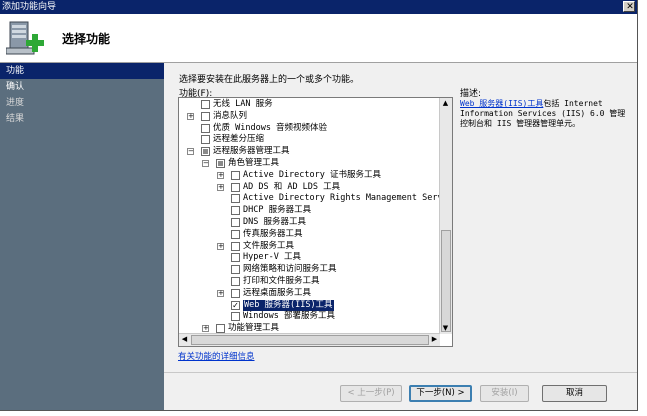 The height and width of the screenshot is (416, 647). What do you see at coordinates (25, 38) in the screenshot?
I see `server-add-icon` at bounding box center [25, 38].